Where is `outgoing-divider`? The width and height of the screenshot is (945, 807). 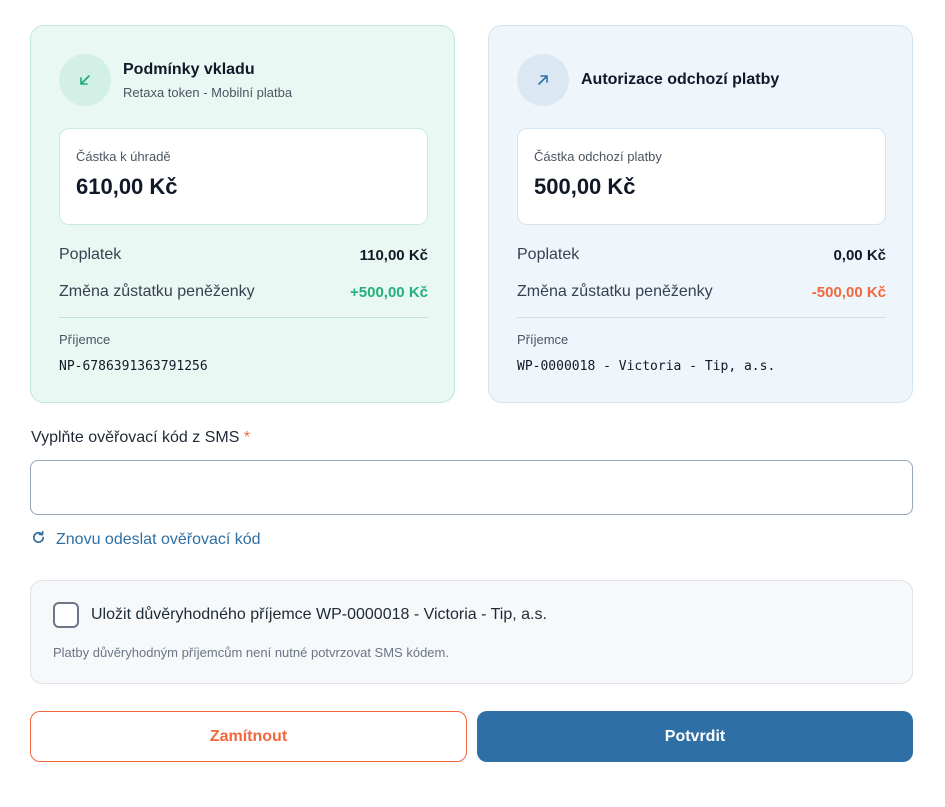 outgoing-divider is located at coordinates (701, 317).